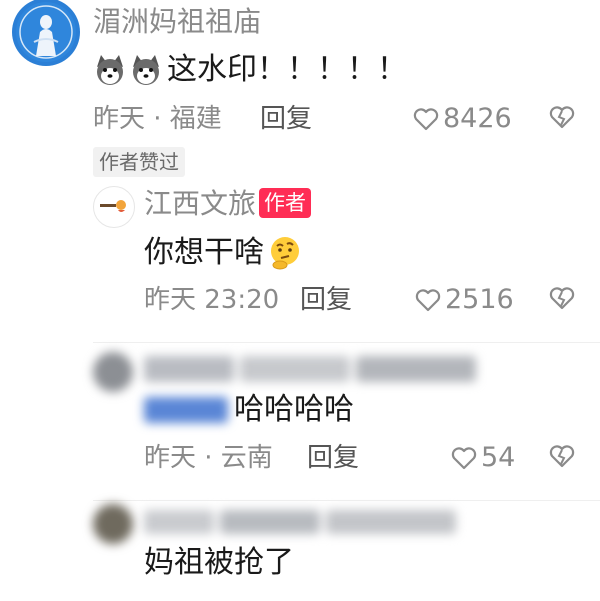  I want to click on reply-time-location: 昨天 · 云南, so click(208, 458).